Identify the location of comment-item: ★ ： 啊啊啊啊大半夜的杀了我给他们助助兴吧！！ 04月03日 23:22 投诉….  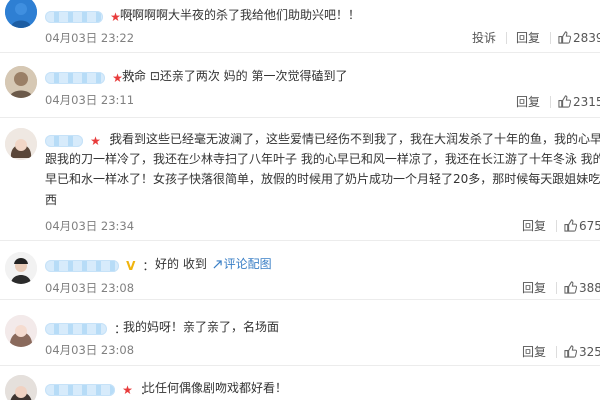
(300, 26).